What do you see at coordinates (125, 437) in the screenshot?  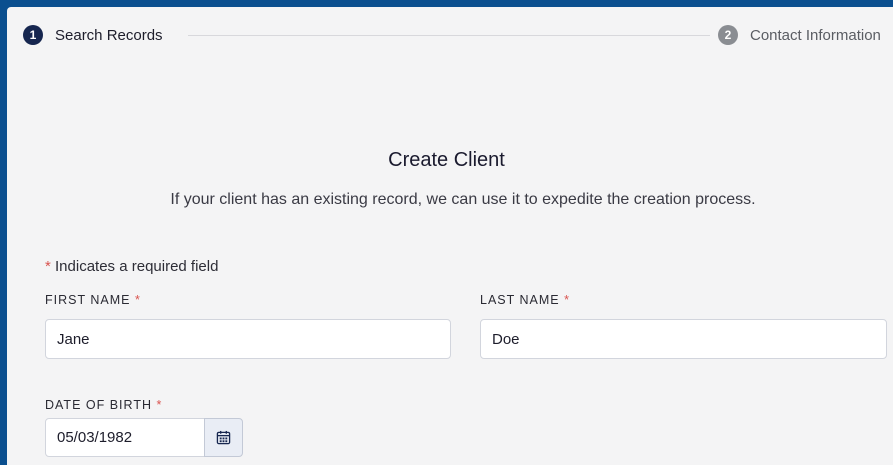 I see `date-of-birth-input` at bounding box center [125, 437].